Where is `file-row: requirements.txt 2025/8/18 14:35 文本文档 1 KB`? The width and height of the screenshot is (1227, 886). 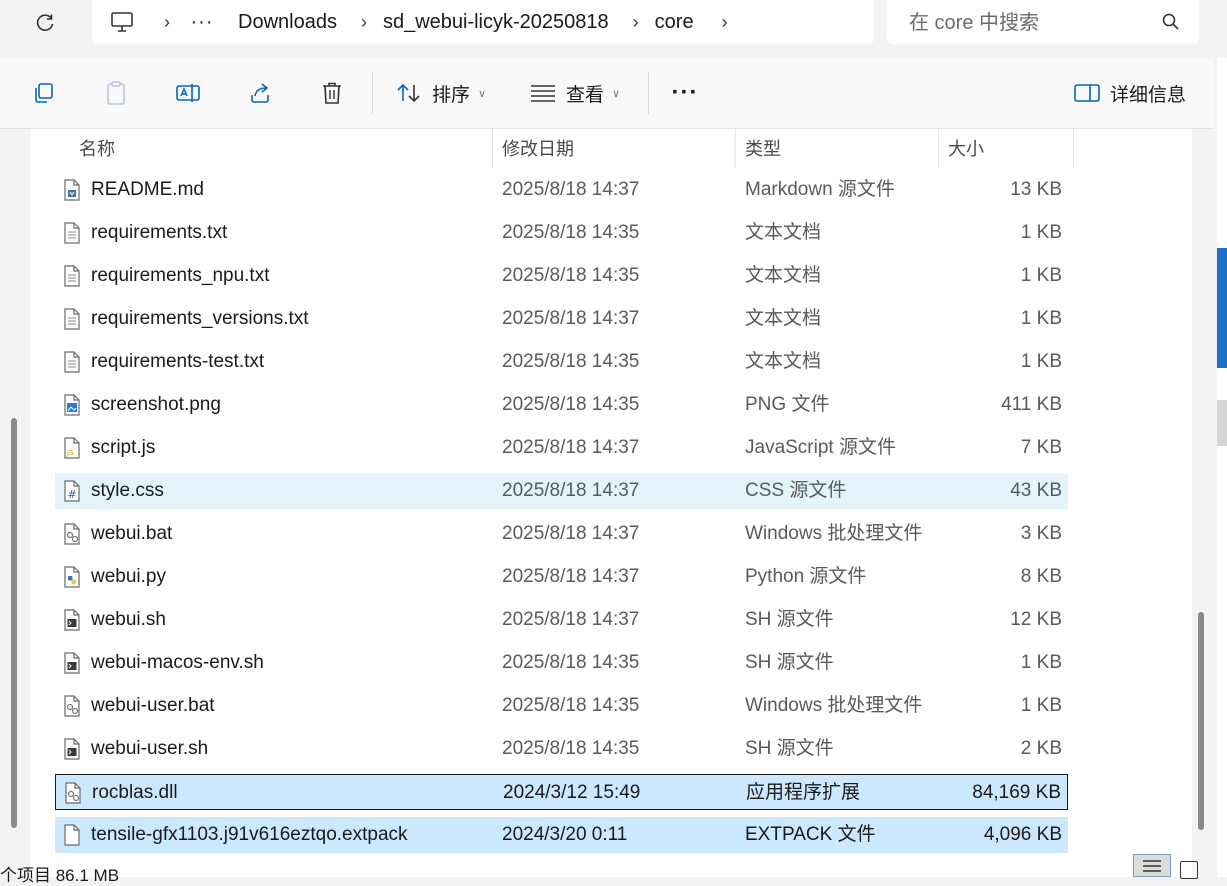 file-row: requirements.txt 2025/8/18 14:35 文本文档 1 KB is located at coordinates (561, 233).